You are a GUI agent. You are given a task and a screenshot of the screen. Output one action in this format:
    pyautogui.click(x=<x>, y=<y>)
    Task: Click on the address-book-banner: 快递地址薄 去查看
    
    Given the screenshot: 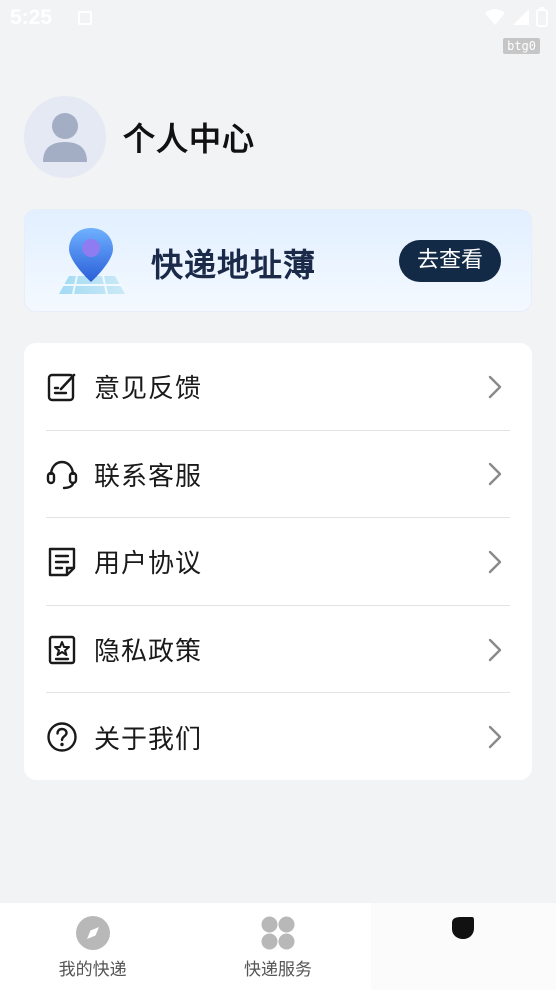 What is the action you would take?
    pyautogui.click(x=278, y=260)
    